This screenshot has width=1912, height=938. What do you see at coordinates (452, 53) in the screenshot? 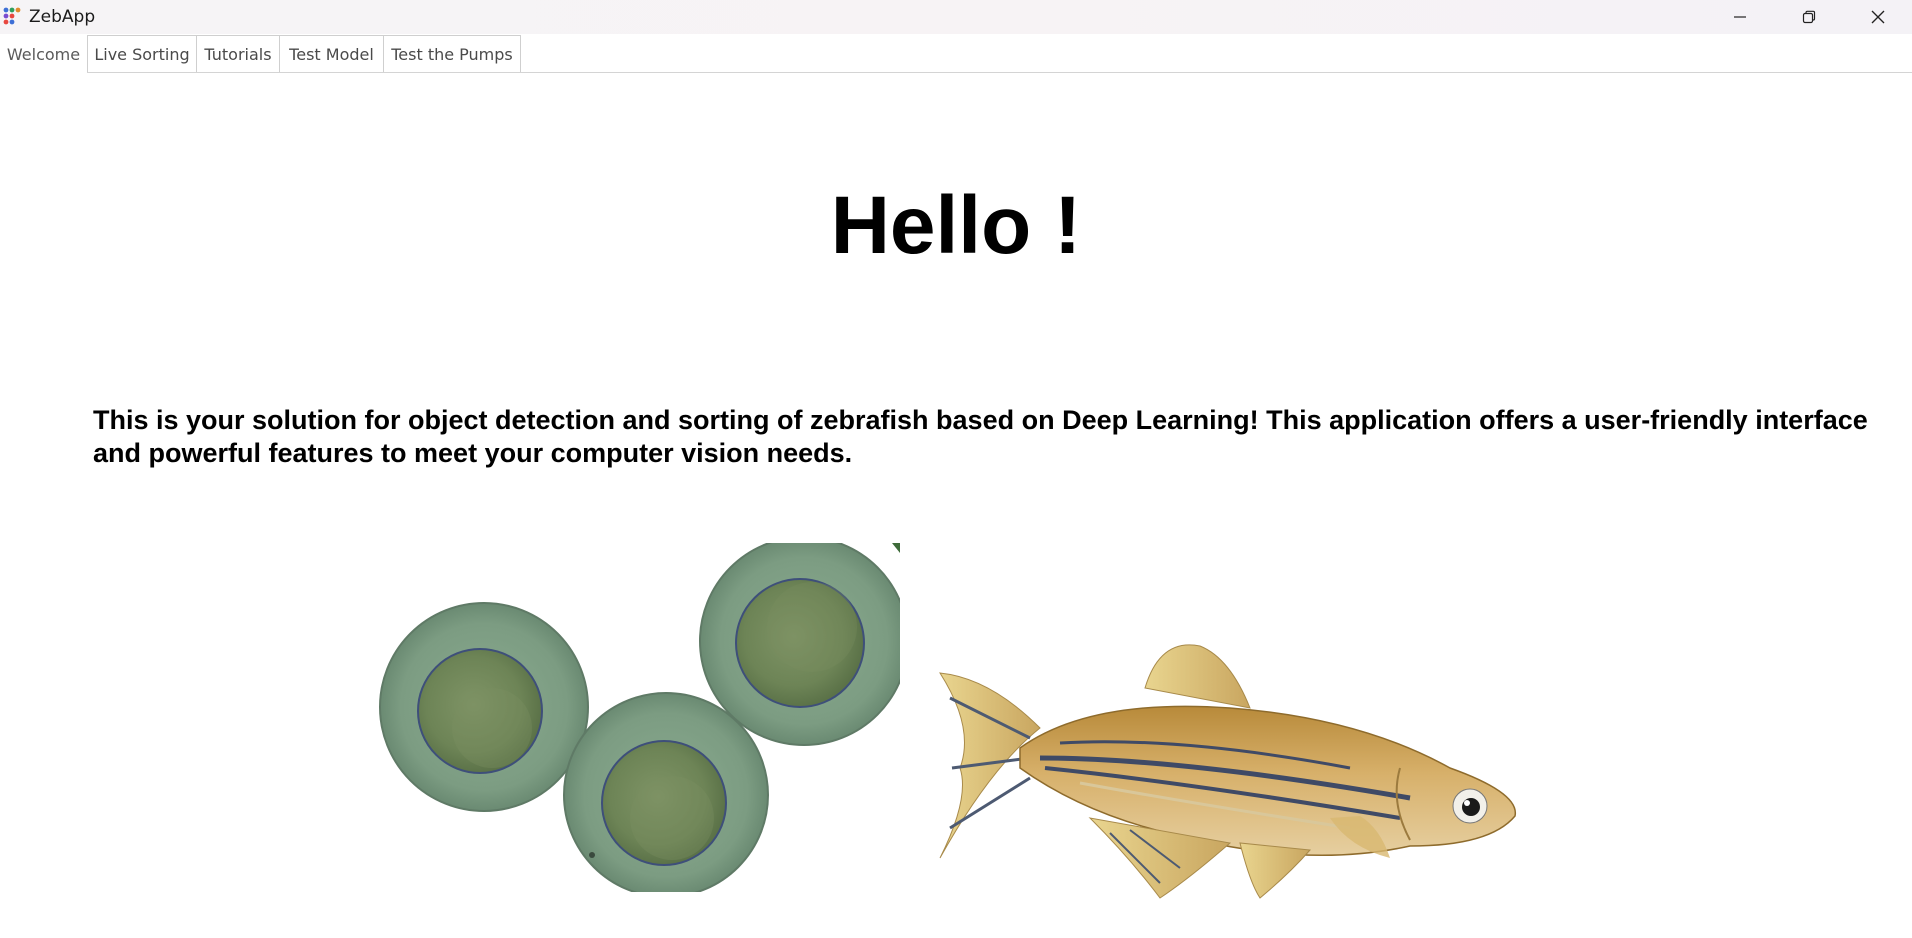
I see `tab-test-the-pumps: Test the Pumps` at bounding box center [452, 53].